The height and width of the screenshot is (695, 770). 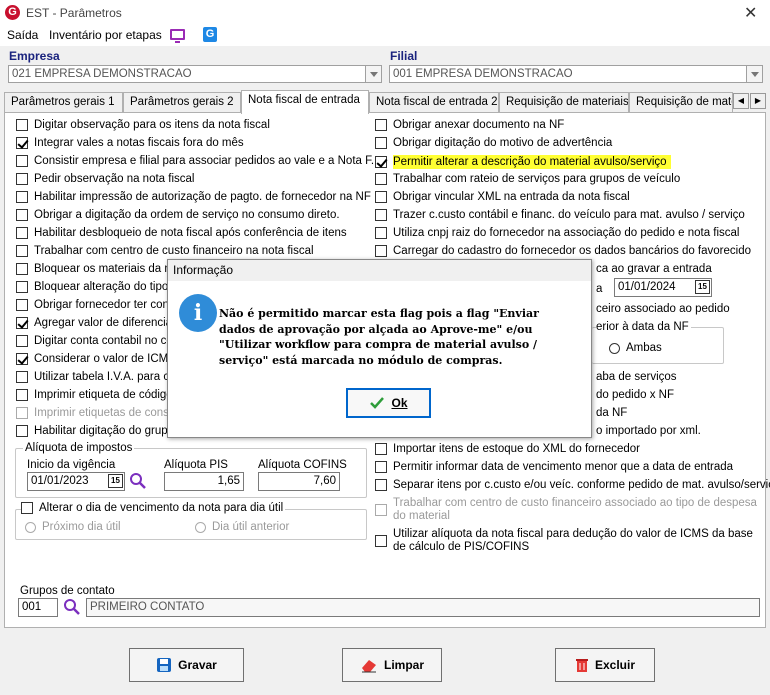 I want to click on empresa-select: 021 EMPRESA DEMONSTRACAO, so click(x=195, y=74).